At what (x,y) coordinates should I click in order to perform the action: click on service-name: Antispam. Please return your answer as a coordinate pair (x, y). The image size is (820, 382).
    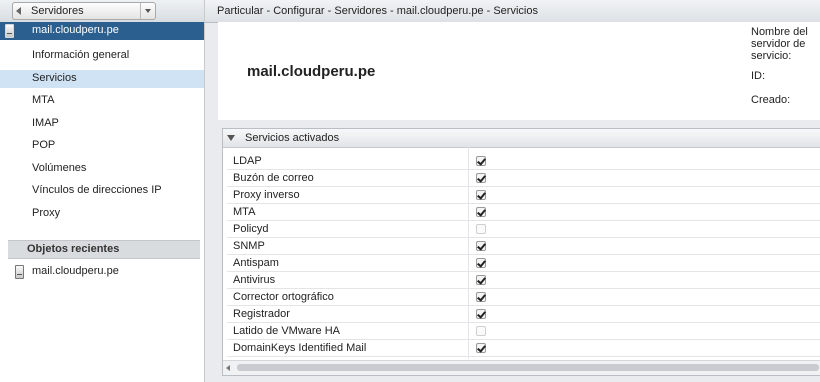
    Looking at the image, I should click on (256, 263).